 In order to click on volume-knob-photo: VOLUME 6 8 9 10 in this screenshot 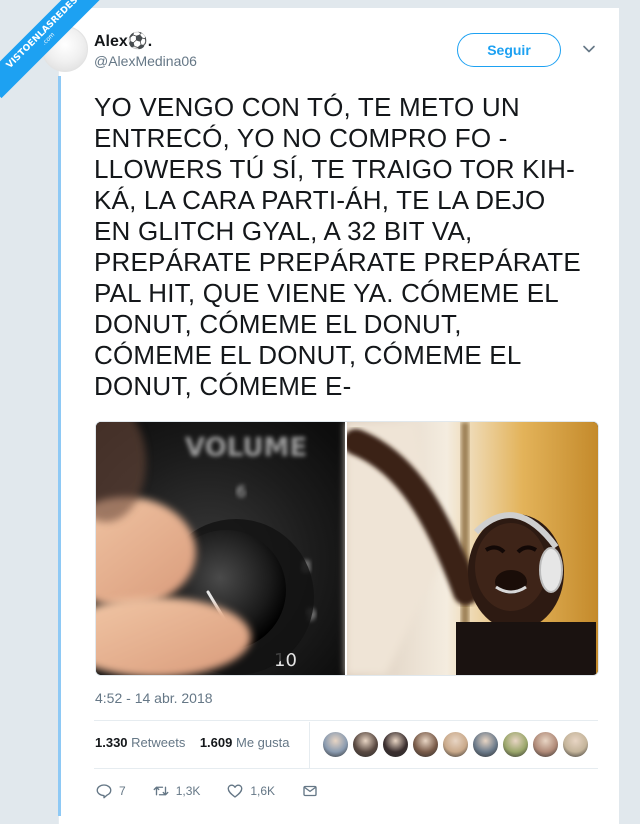, I will do `click(221, 548)`.